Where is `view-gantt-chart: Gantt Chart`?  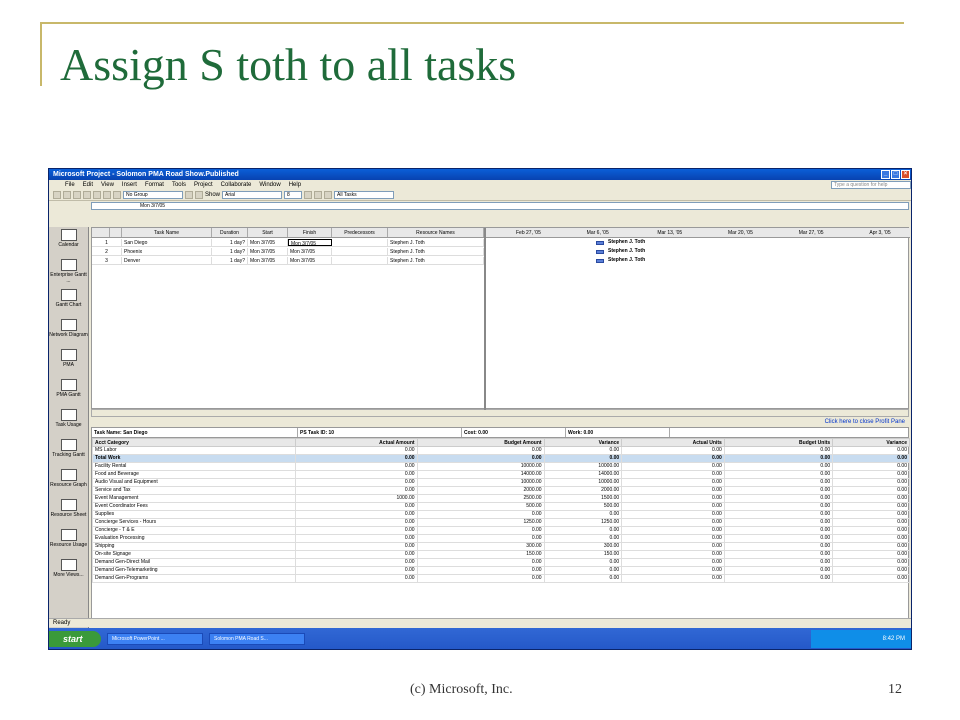
view-gantt-chart: Gantt Chart is located at coordinates (68, 303).